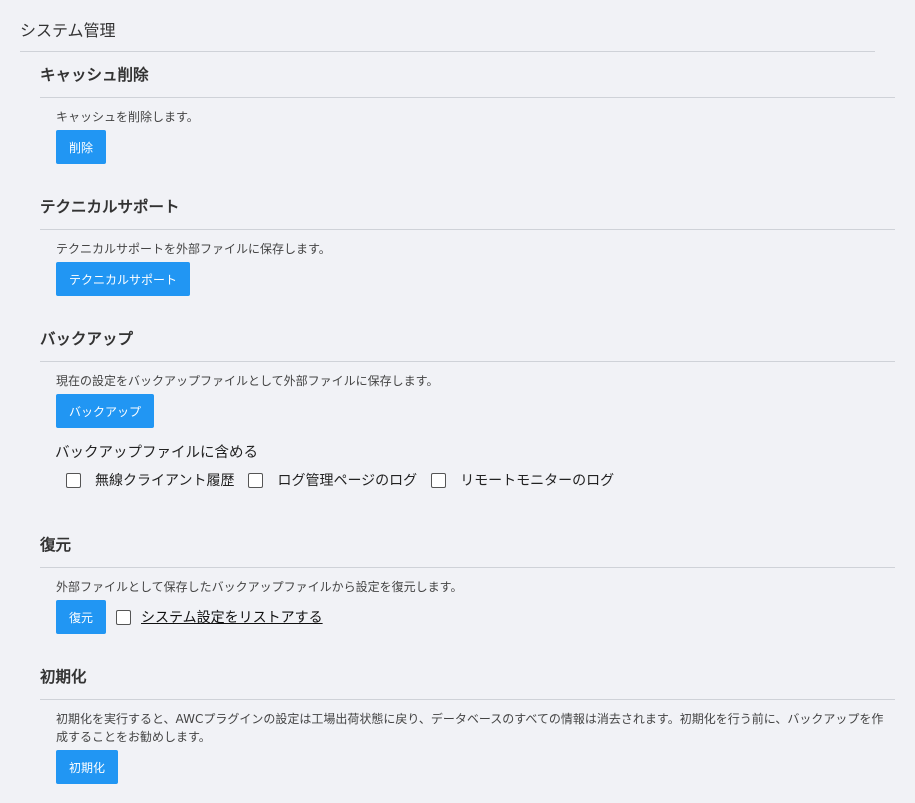  I want to click on restore-system-settings-option: システム設定をリストアする, so click(219, 617).